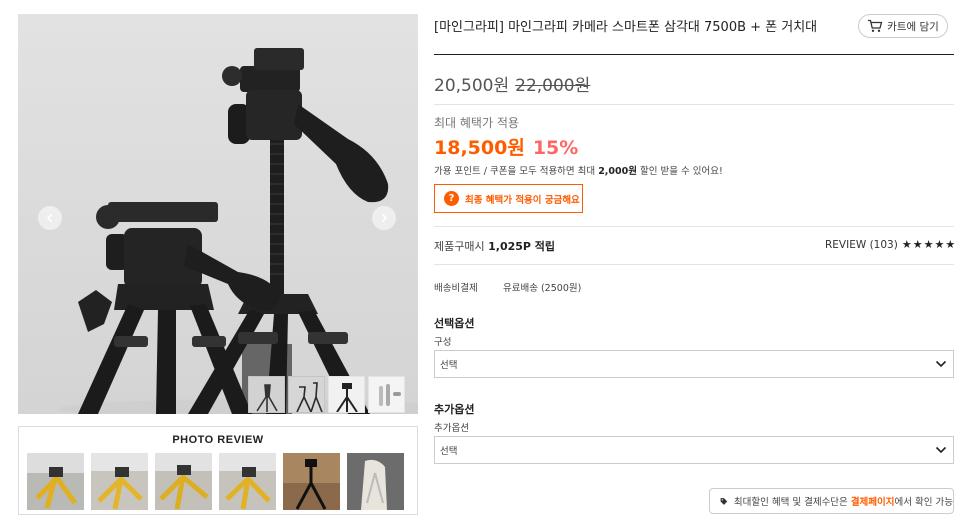 The image size is (968, 515). What do you see at coordinates (694, 54) in the screenshot?
I see `title-divider` at bounding box center [694, 54].